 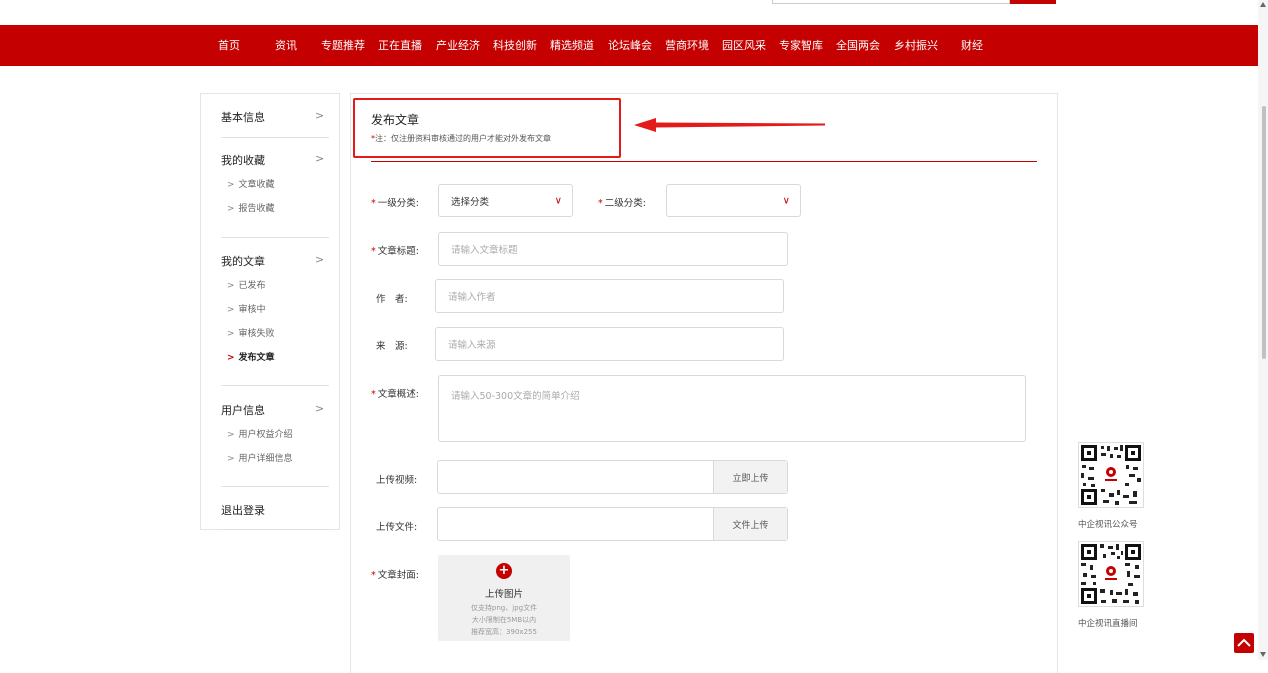 I want to click on nav-item-forum: 论坛峰会, so click(x=630, y=45).